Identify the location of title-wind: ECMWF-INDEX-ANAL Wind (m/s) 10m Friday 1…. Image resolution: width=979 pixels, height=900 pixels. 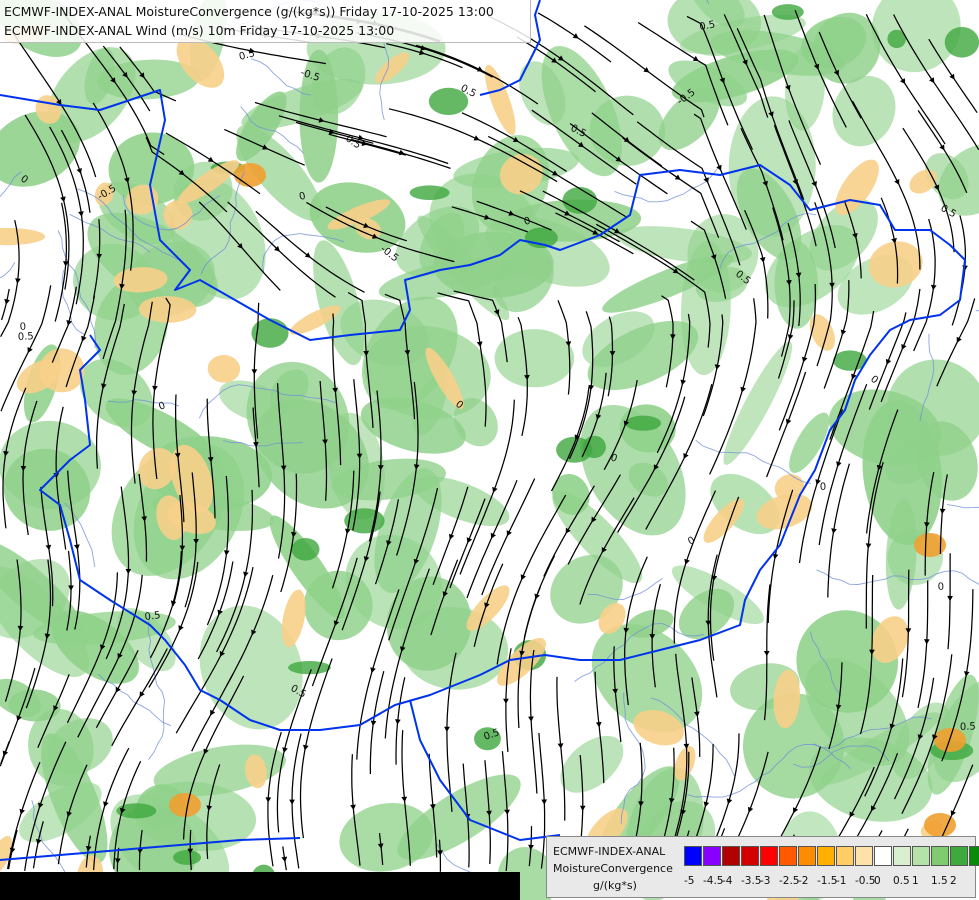
(199, 30).